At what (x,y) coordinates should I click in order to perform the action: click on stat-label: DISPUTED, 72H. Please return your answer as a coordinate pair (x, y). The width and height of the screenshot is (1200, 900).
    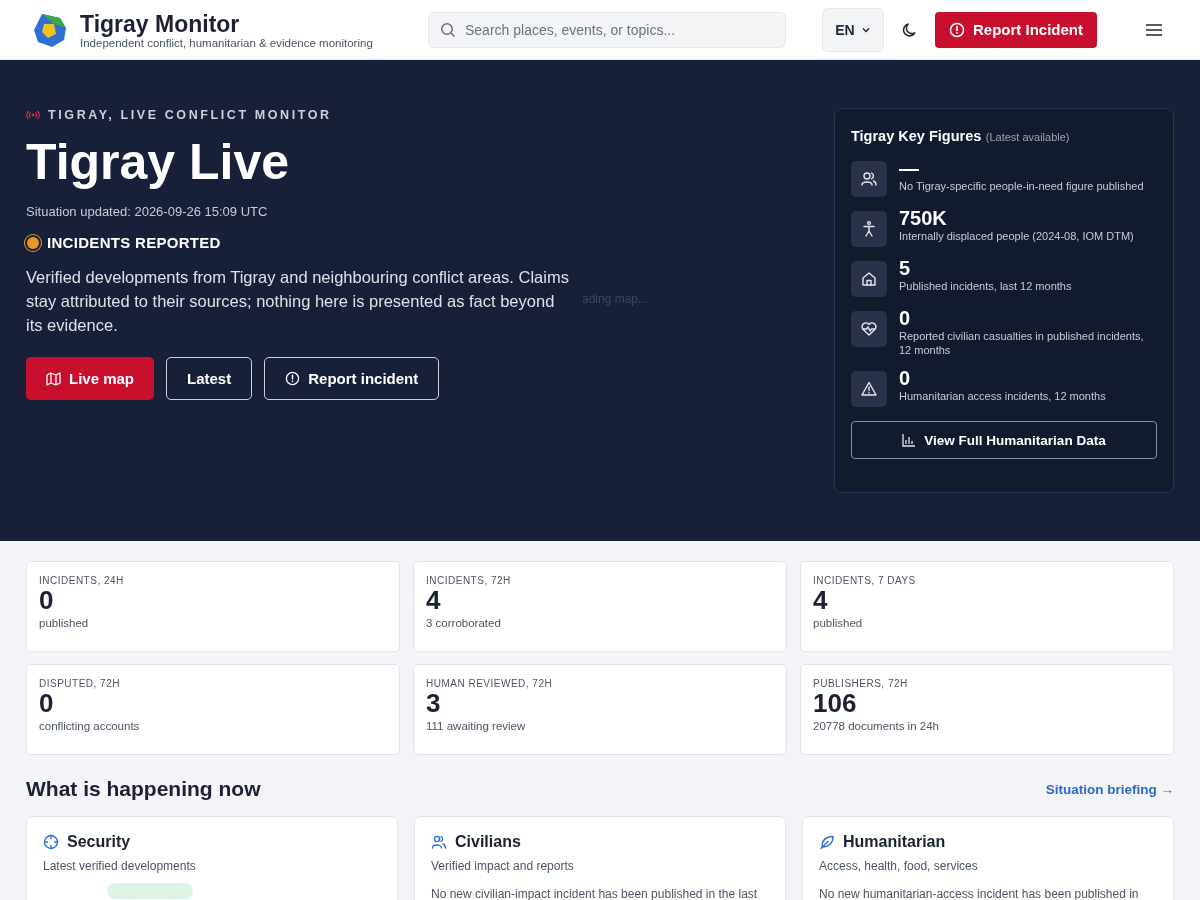
    Looking at the image, I should click on (80, 683).